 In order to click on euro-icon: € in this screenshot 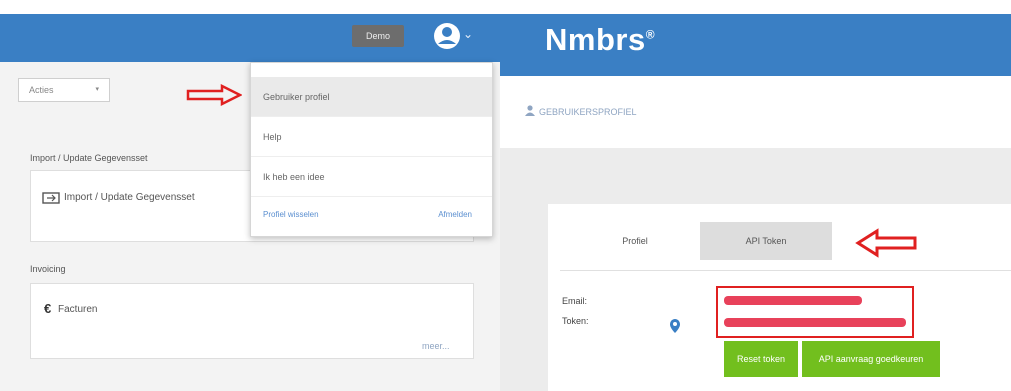, I will do `click(48, 308)`.